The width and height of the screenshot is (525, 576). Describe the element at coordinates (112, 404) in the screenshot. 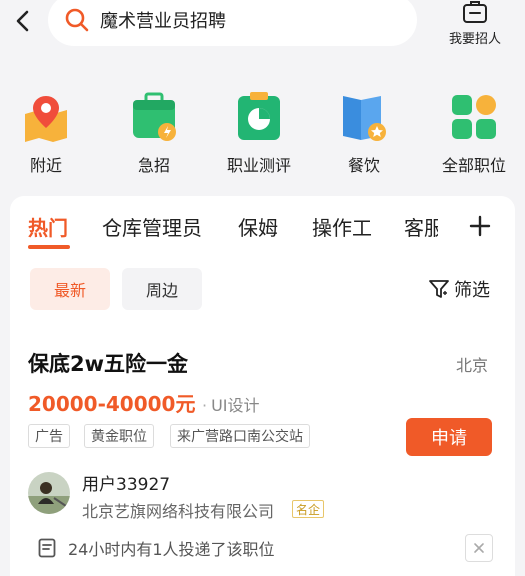

I see `job-salary: 20000-40000元` at that location.